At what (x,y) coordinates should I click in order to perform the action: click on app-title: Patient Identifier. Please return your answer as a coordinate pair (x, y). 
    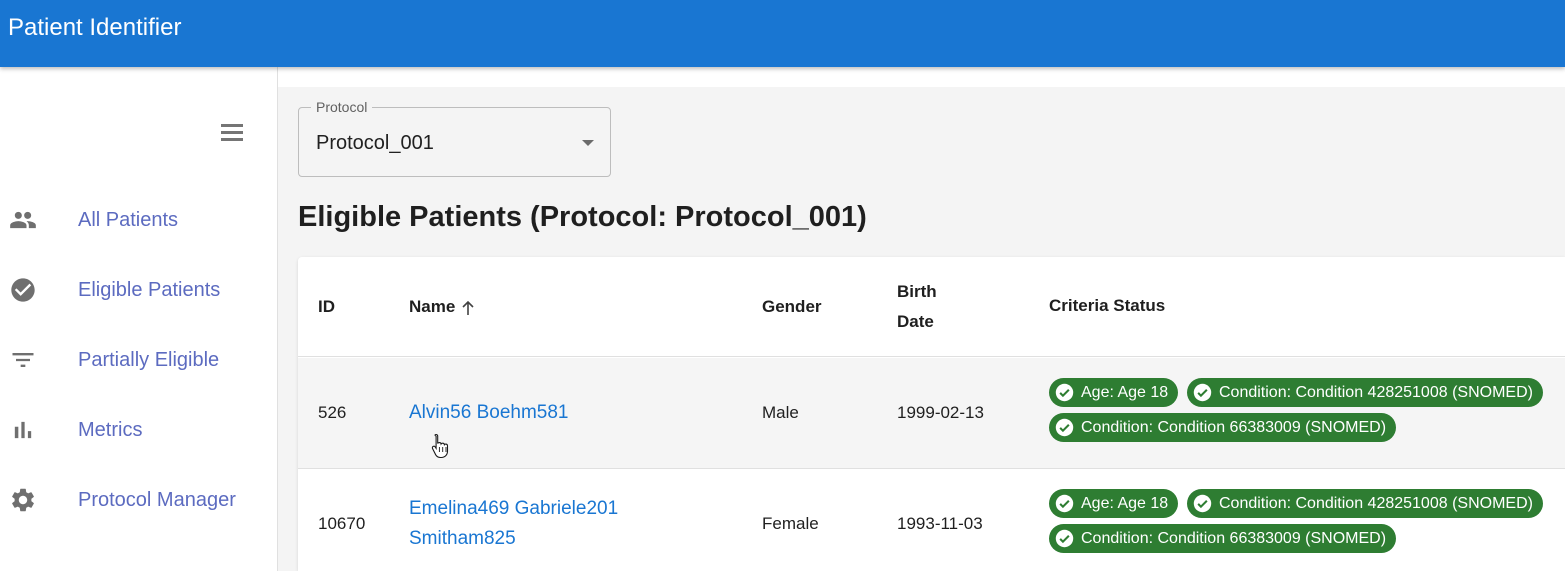
    Looking at the image, I should click on (95, 27).